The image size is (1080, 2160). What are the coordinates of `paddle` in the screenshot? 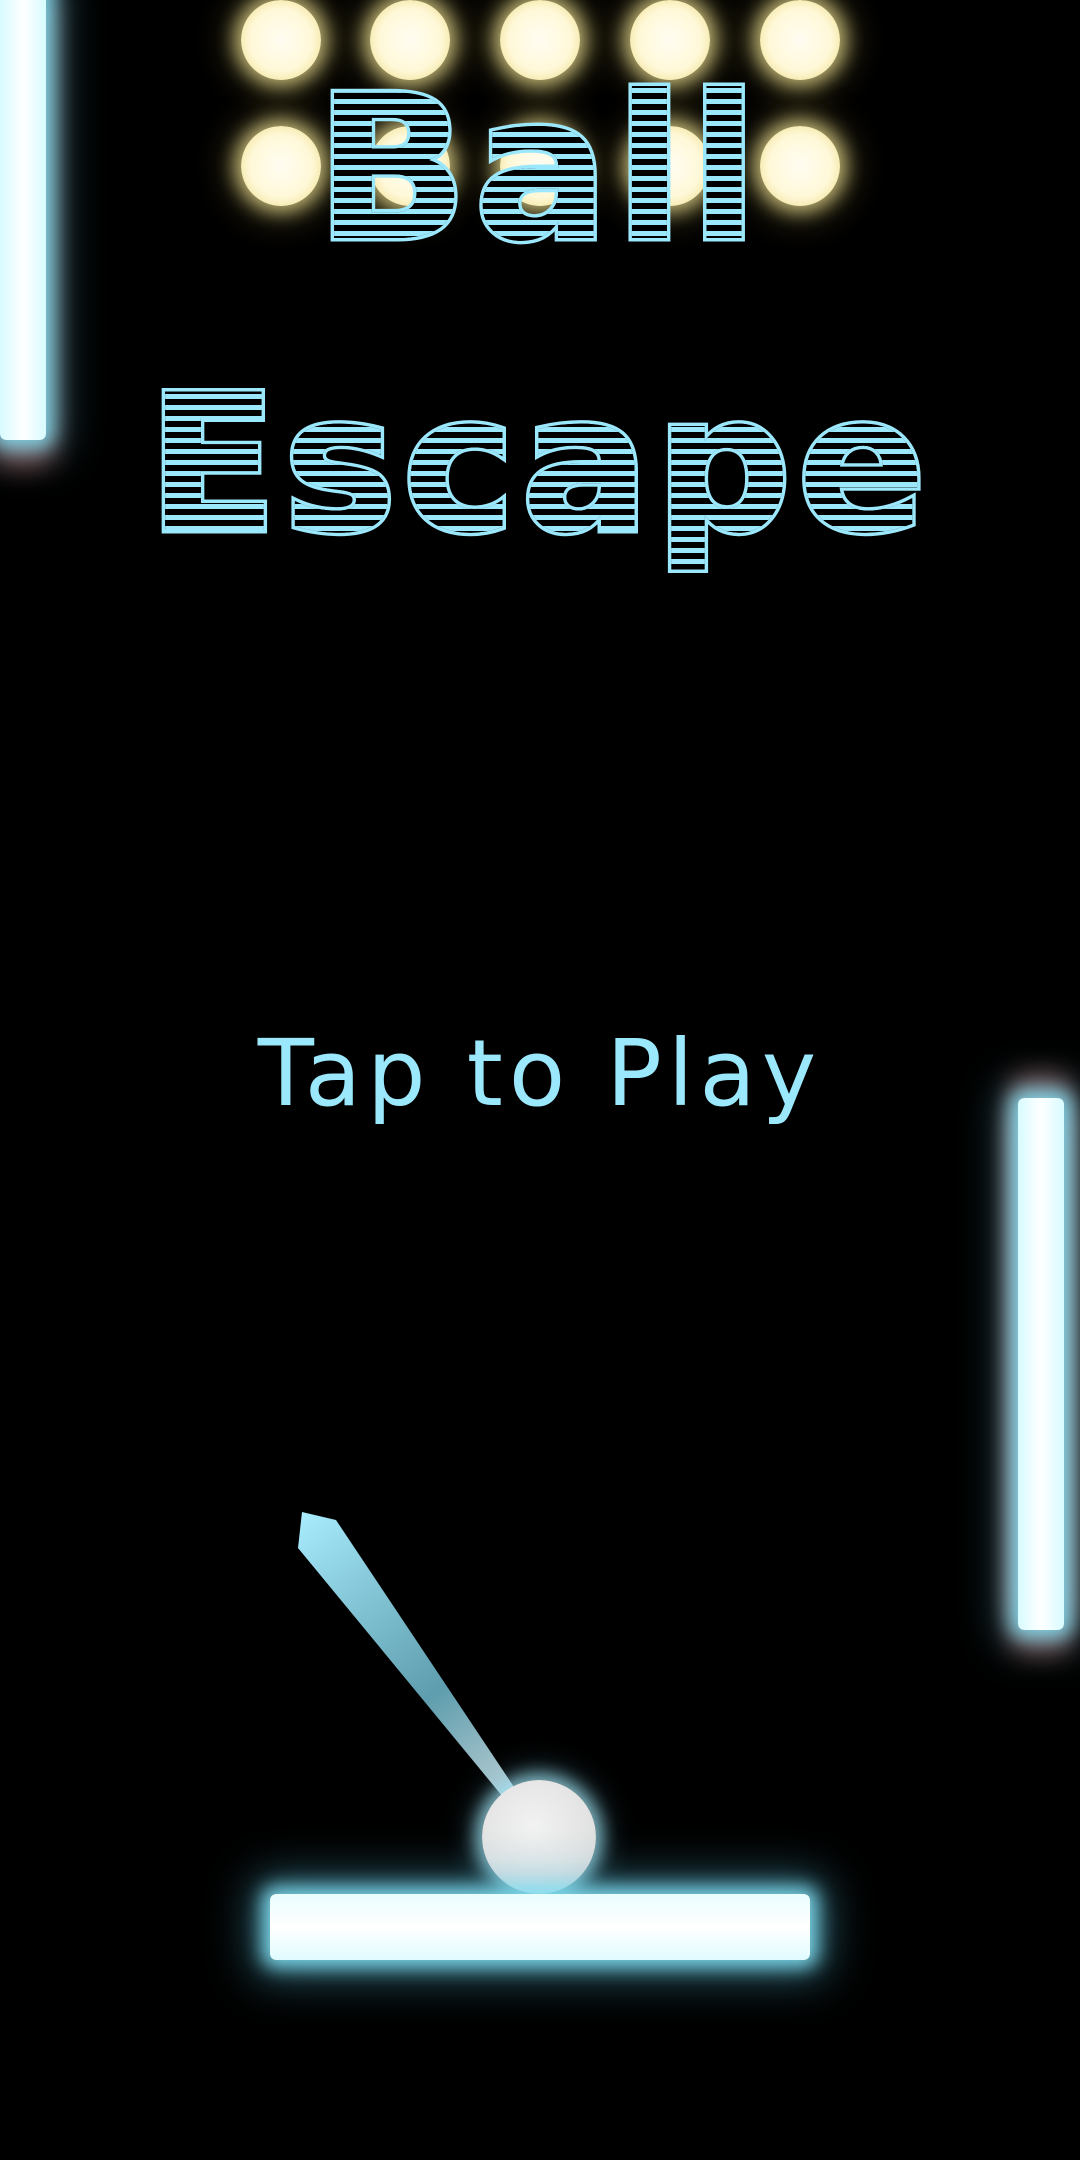 It's located at (540, 1927).